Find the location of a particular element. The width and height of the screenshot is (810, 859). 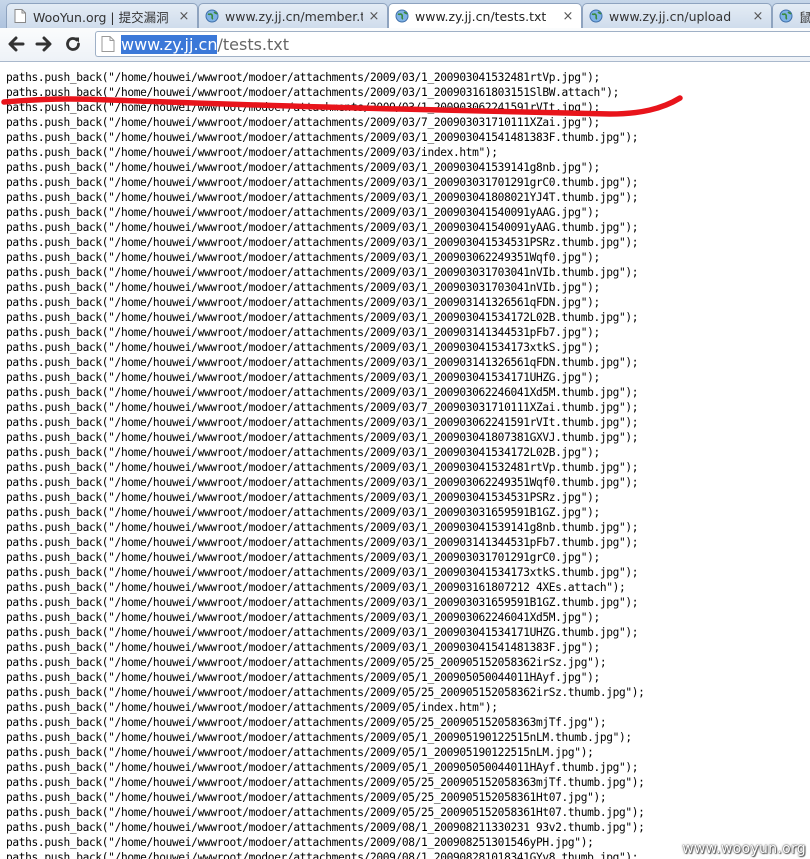

tab-partial: 鼠 is located at coordinates (791, 15).